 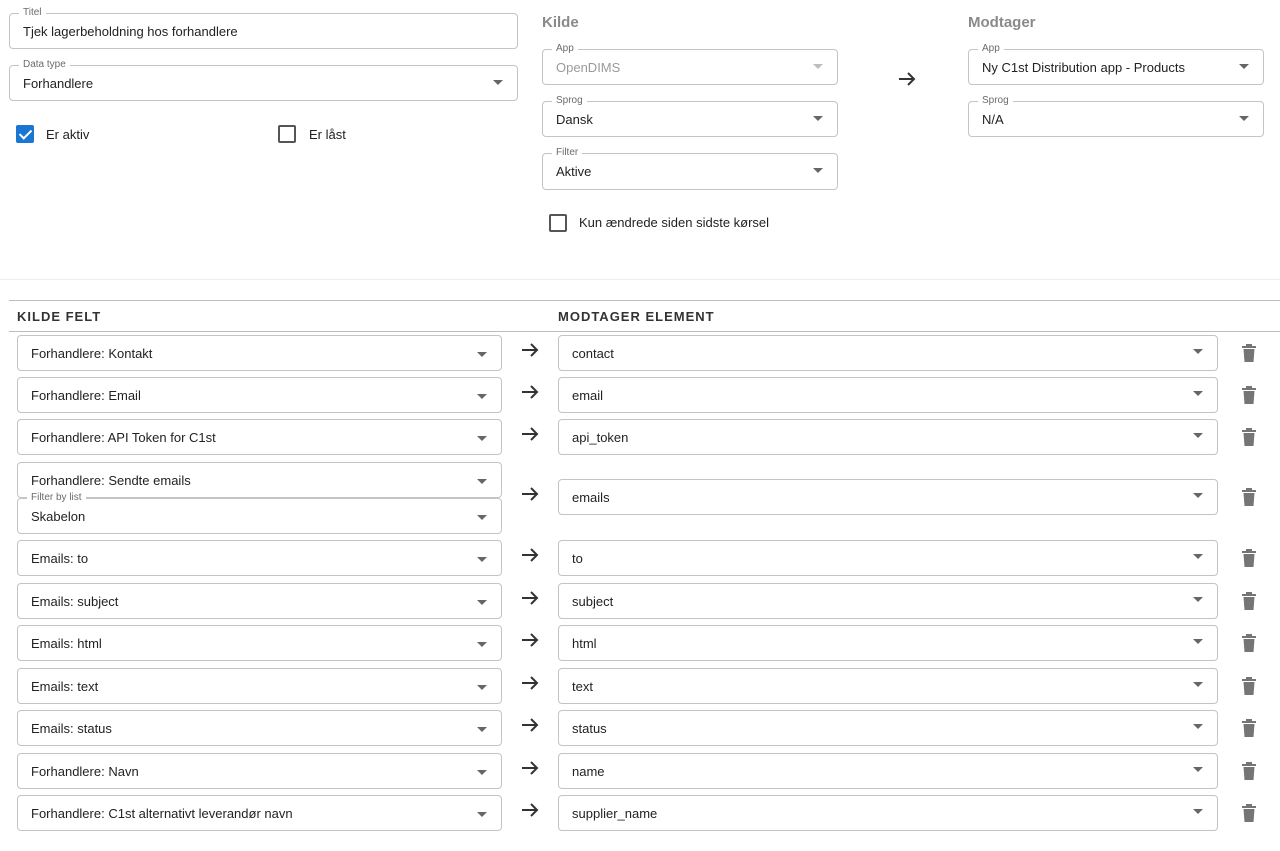 What do you see at coordinates (85, 771) in the screenshot?
I see `source-field-value: Forhandlere: Navn` at bounding box center [85, 771].